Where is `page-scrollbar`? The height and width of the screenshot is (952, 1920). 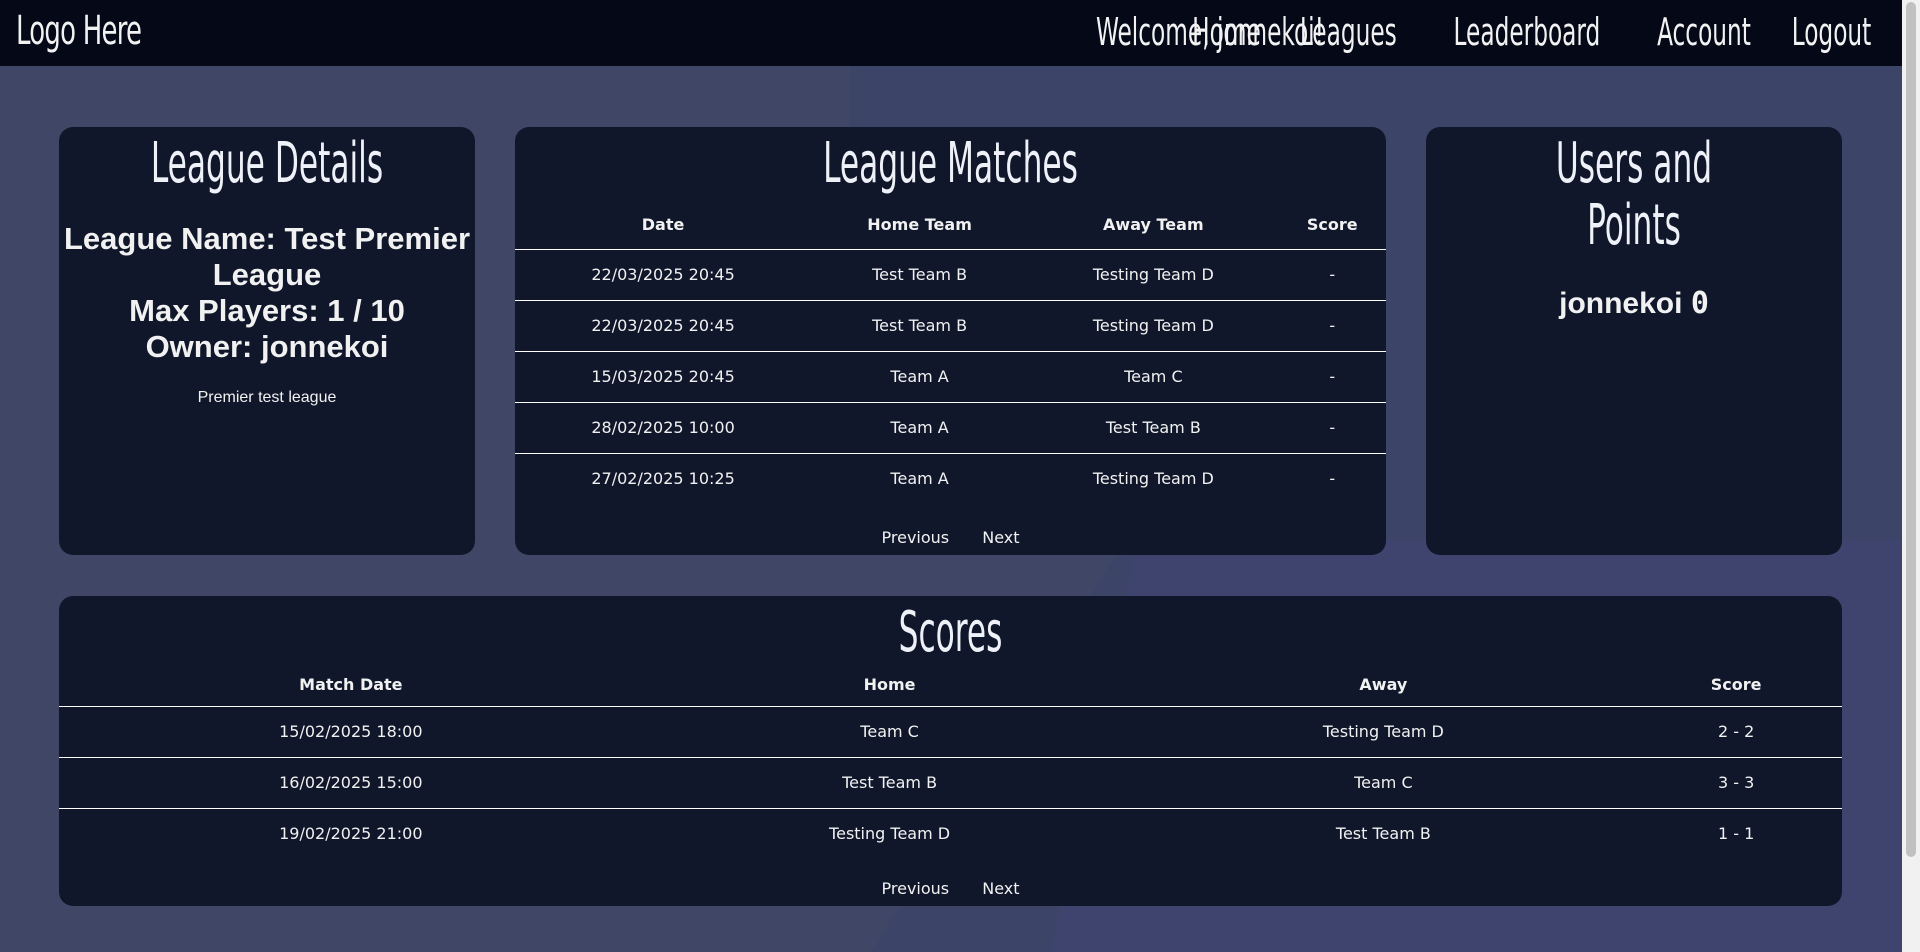 page-scrollbar is located at coordinates (1911, 476).